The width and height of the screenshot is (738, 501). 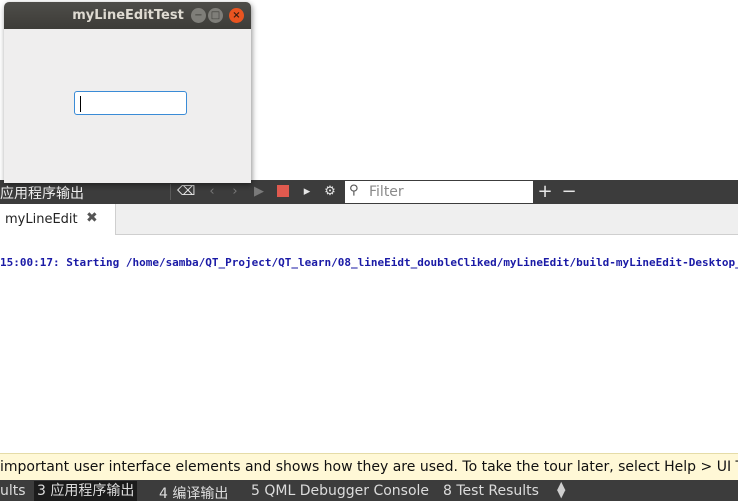 What do you see at coordinates (354, 190) in the screenshot?
I see `search-icon: ⚲` at bounding box center [354, 190].